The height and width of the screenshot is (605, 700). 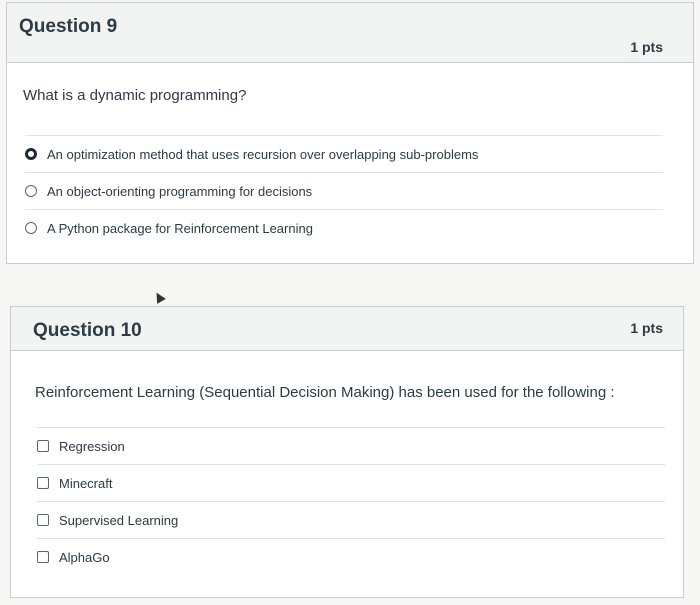 What do you see at coordinates (86, 483) in the screenshot?
I see `q10-answer-2-label: Minecraft` at bounding box center [86, 483].